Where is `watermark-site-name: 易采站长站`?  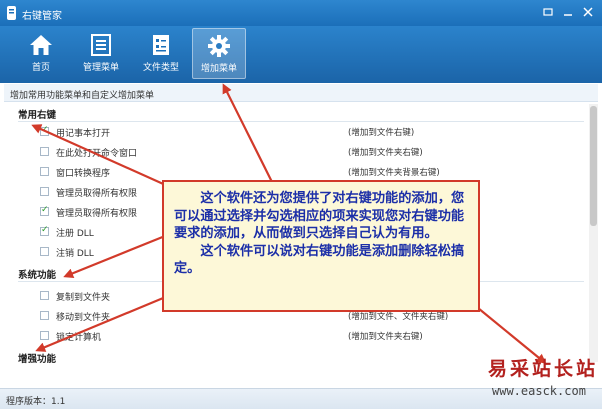 watermark-site-name: 易采站长站 is located at coordinates (543, 369).